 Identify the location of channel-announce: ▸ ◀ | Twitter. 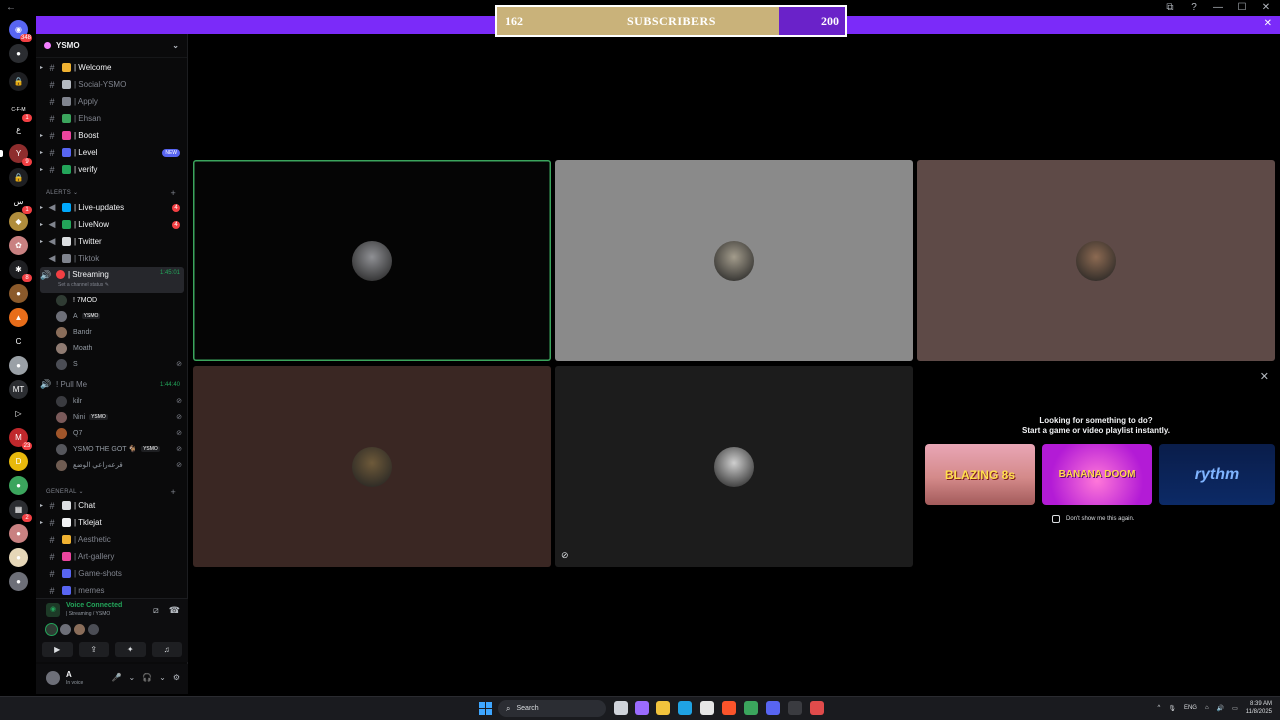
(112, 241).